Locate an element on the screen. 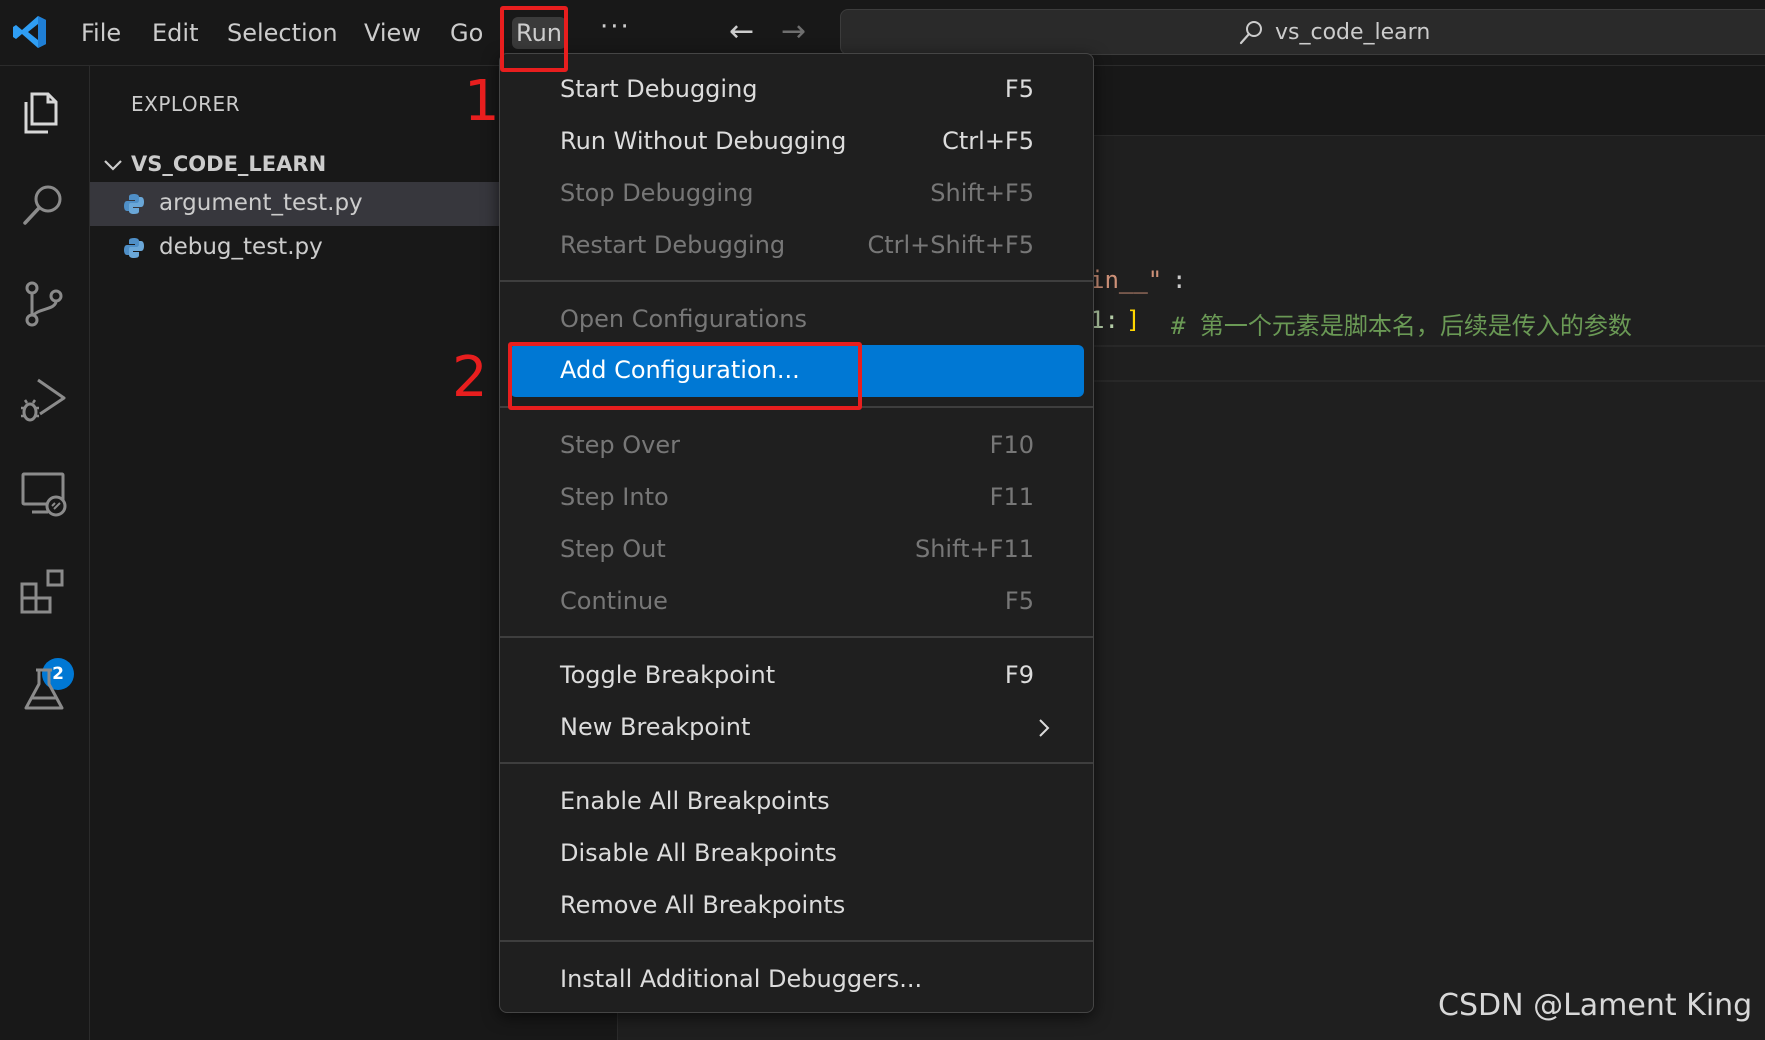  menu-item-new-breakpoint: New Breakpoint is located at coordinates (797, 728).